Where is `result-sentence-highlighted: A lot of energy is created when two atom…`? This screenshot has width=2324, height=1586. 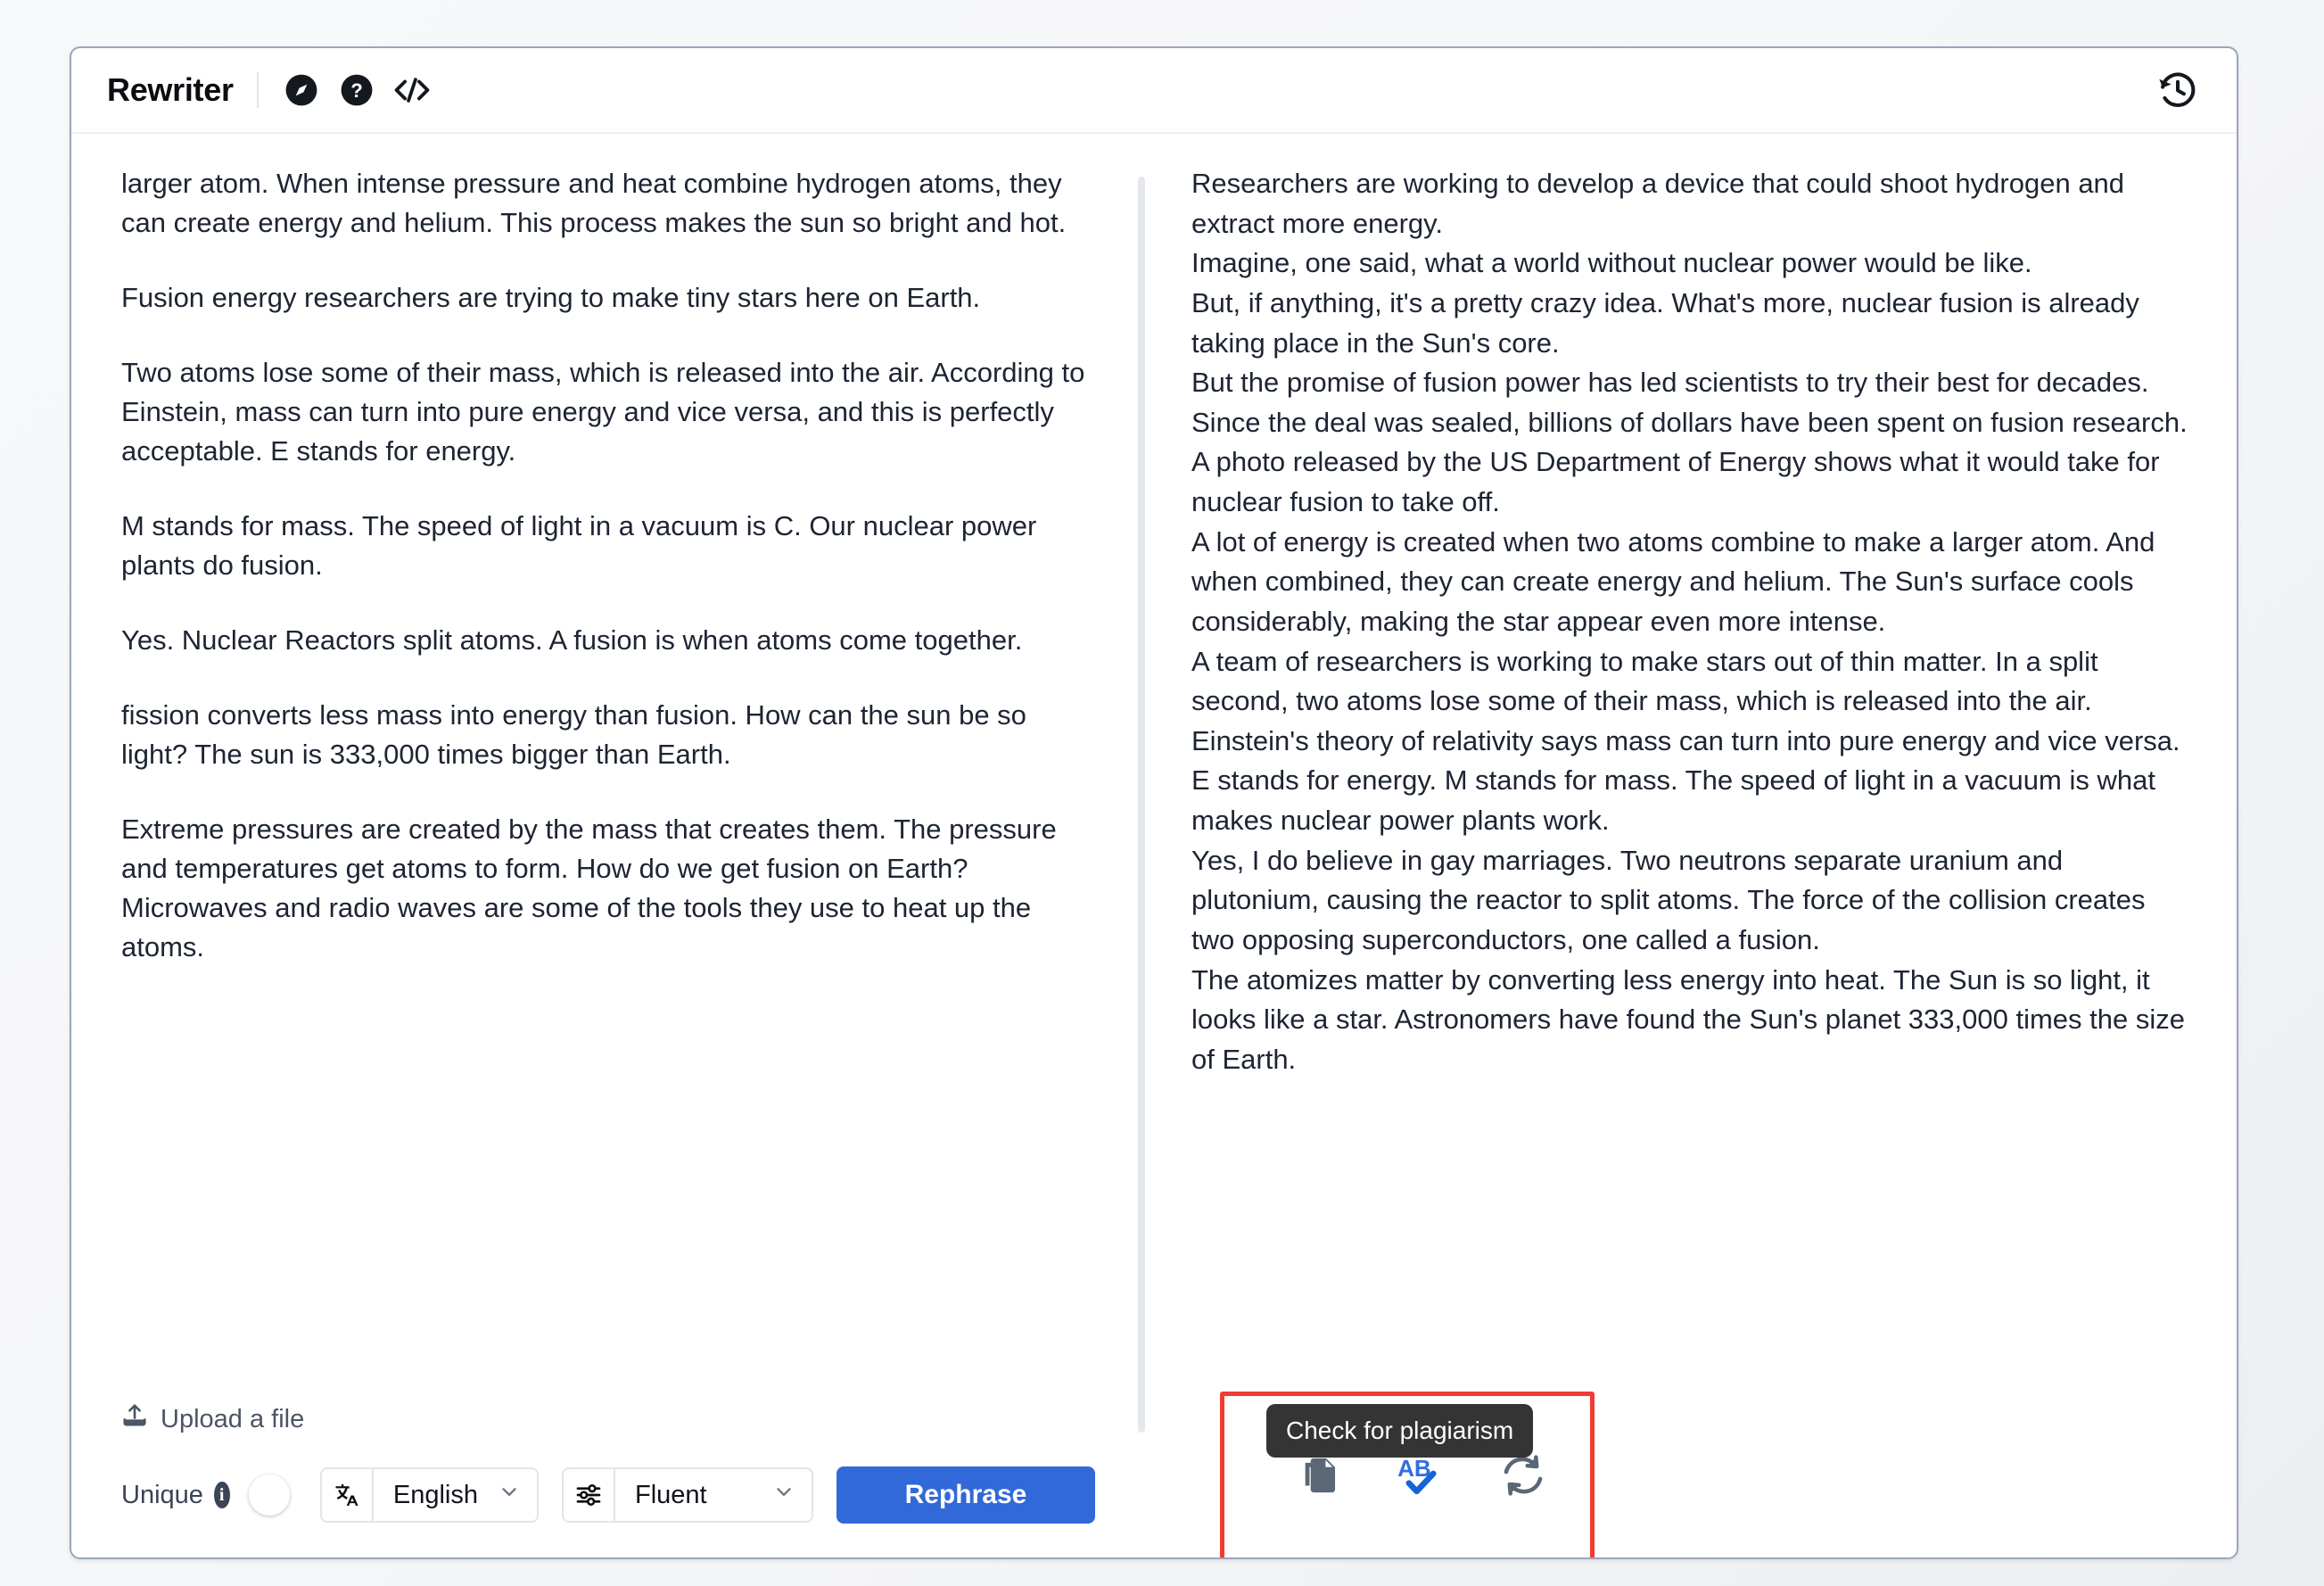
result-sentence-highlighted: A lot of energy is created when two atom… is located at coordinates (1645, 542).